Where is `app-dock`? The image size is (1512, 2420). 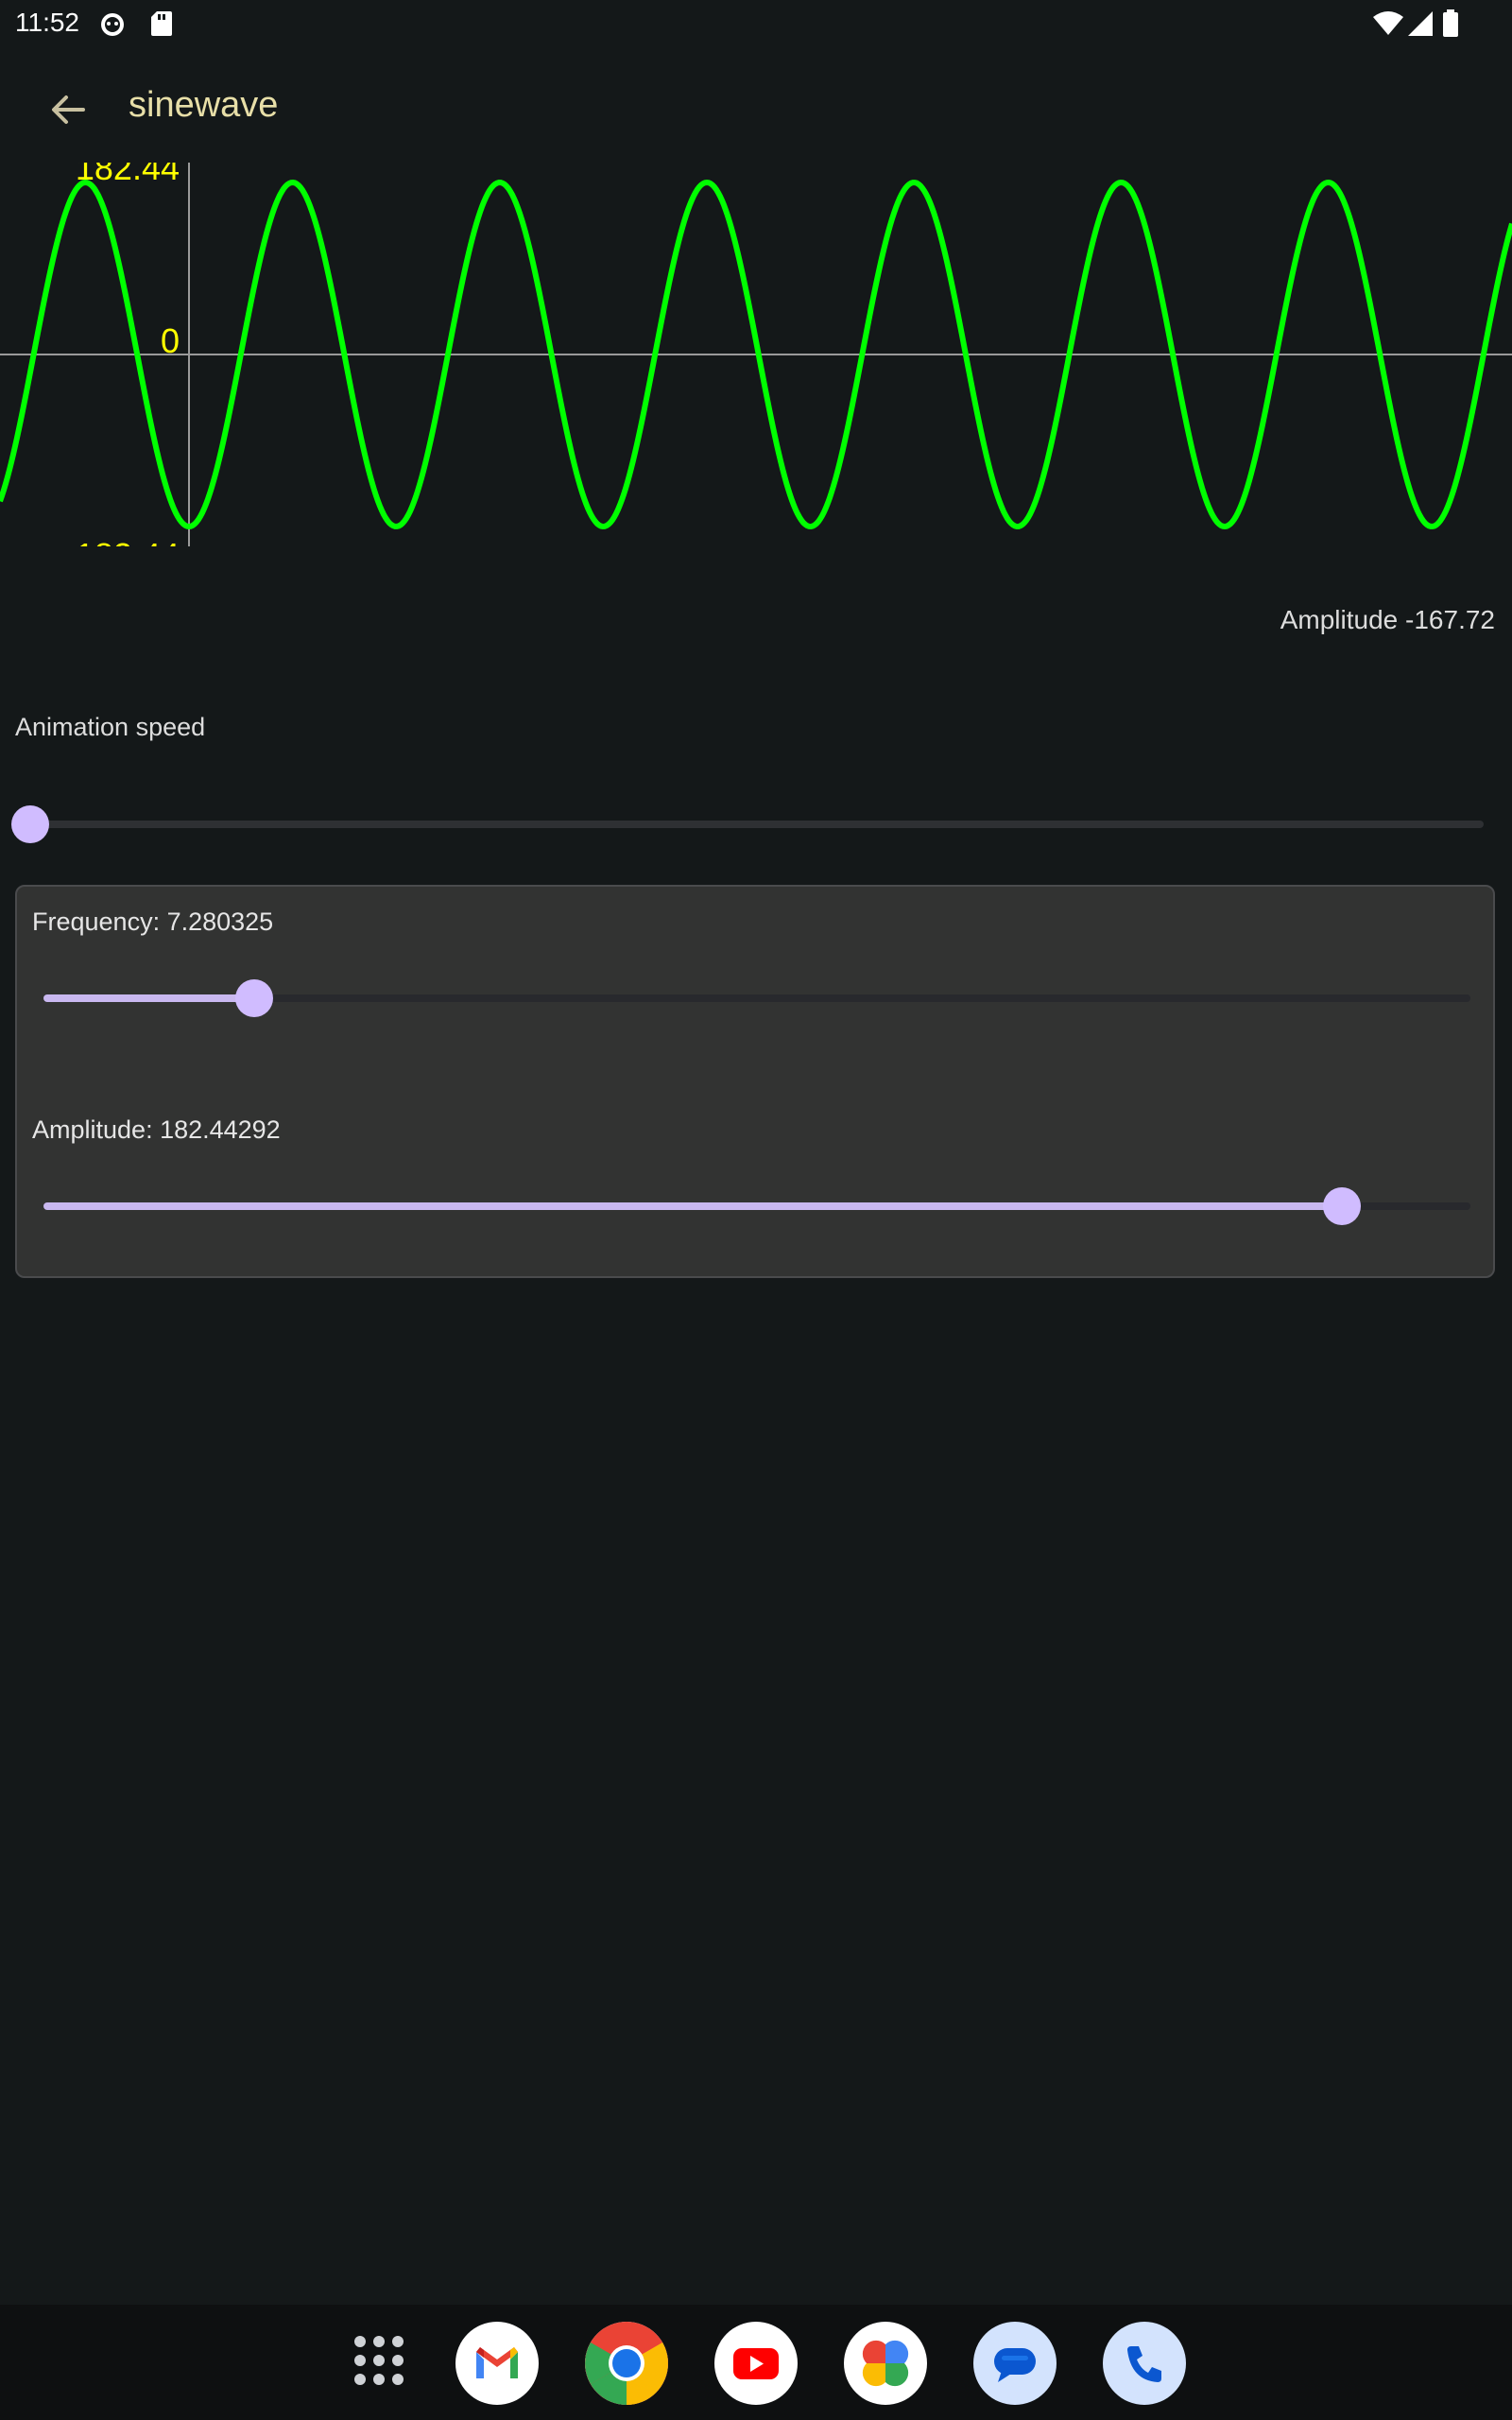
app-dock is located at coordinates (756, 2362).